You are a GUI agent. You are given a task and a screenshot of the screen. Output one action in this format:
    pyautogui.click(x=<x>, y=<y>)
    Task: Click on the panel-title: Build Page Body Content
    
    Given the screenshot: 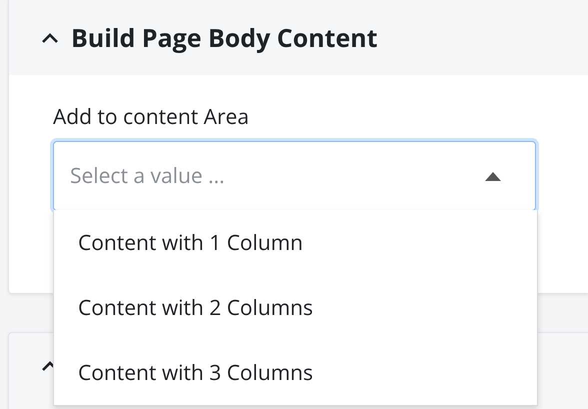 What is the action you would take?
    pyautogui.click(x=224, y=37)
    